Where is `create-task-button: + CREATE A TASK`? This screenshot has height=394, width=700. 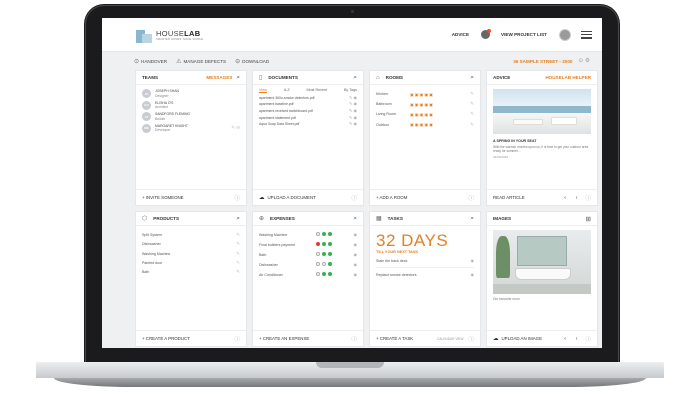
create-task-button: + CREATE A TASK is located at coordinates (394, 338).